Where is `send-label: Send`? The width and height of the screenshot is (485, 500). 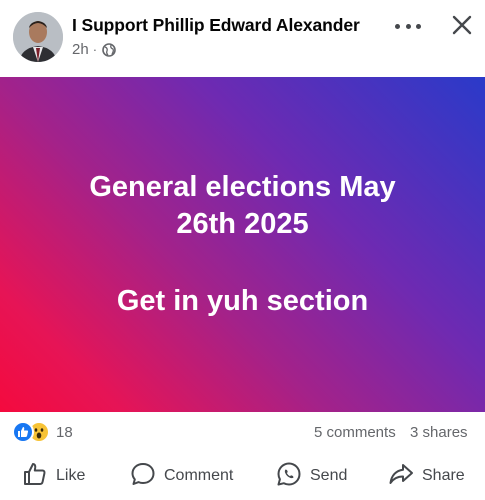
send-label: Send is located at coordinates (329, 475).